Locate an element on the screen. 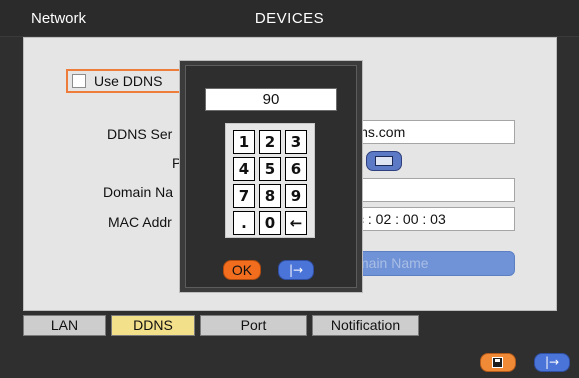 This screenshot has width=579, height=378. save-icon is located at coordinates (497, 362).